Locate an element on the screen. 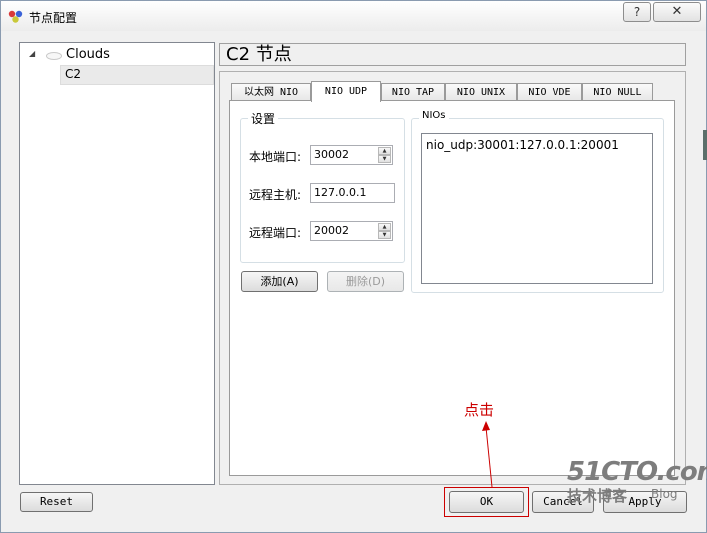 The height and width of the screenshot is (533, 707). tree-item-c2-label: C2 is located at coordinates (73, 74).